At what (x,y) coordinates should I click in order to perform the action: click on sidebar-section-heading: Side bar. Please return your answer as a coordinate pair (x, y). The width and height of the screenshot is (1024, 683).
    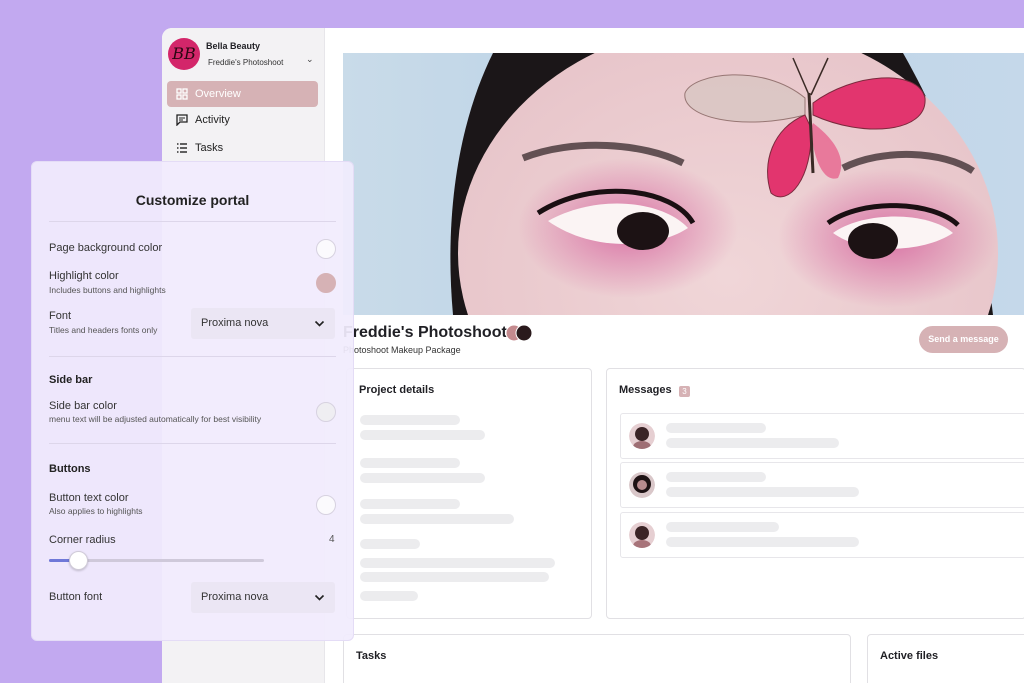
    Looking at the image, I should click on (71, 380).